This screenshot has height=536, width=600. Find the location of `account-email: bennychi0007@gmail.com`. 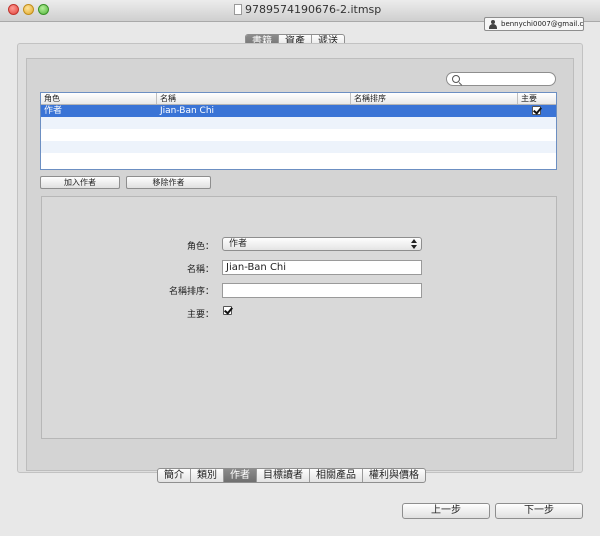

account-email: bennychi0007@gmail.com is located at coordinates (542, 24).